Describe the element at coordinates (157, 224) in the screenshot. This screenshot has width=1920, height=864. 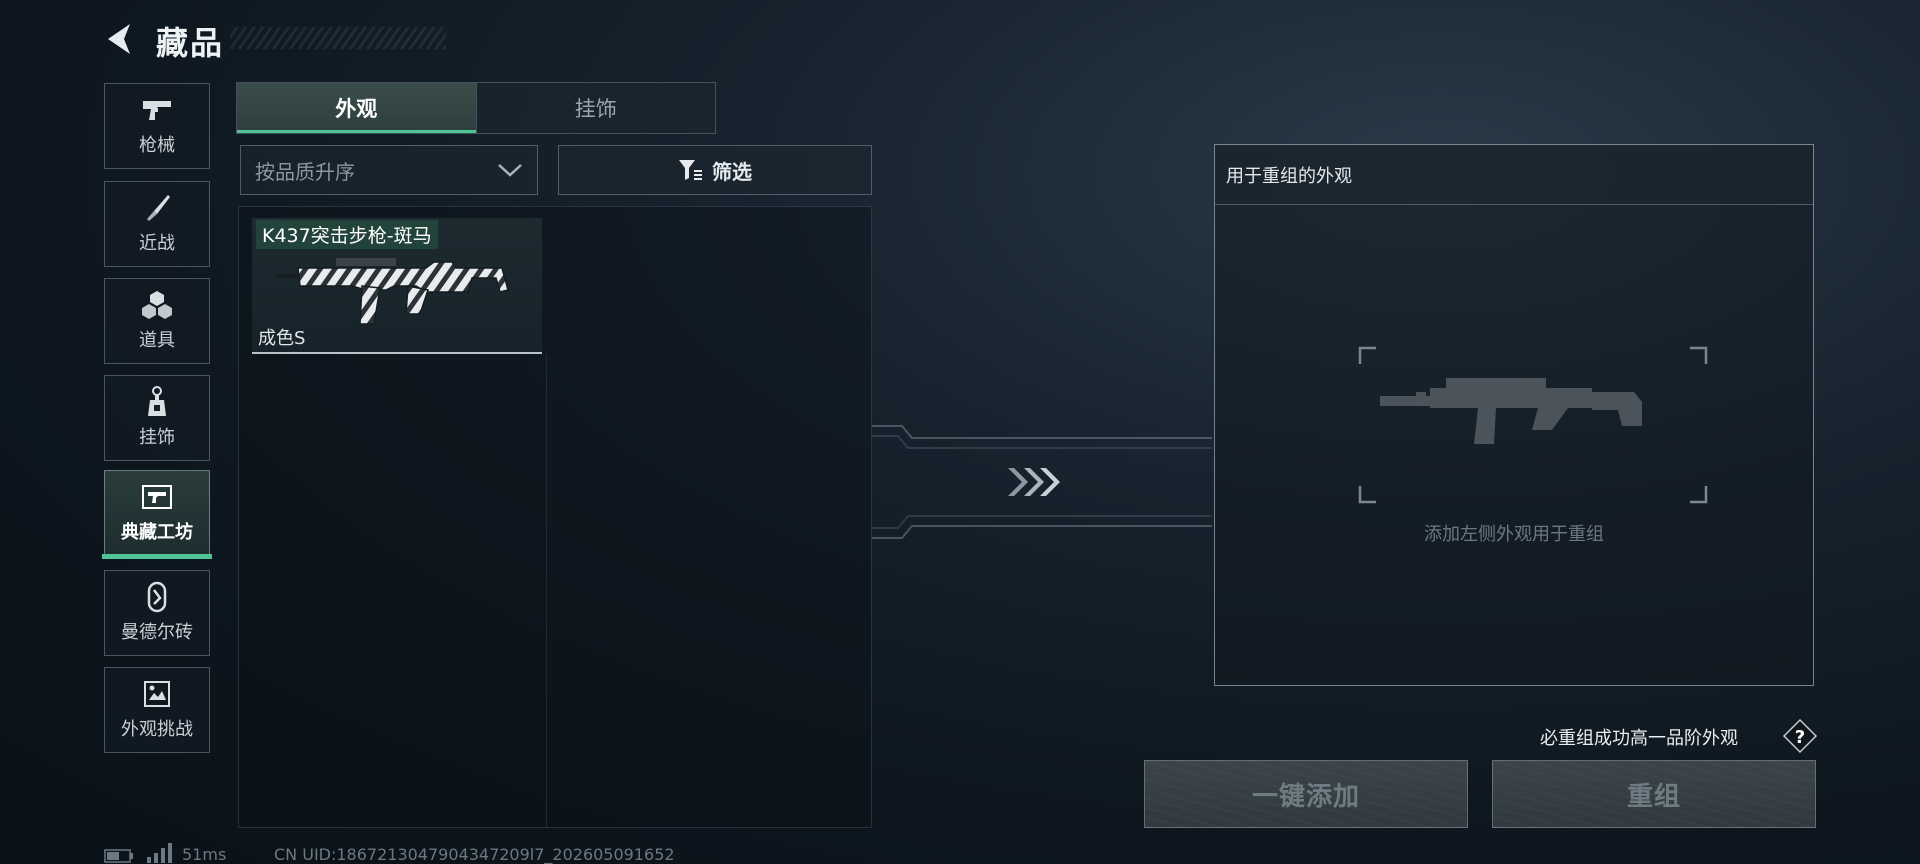
I see `sidebar-item-melee: 近战` at that location.